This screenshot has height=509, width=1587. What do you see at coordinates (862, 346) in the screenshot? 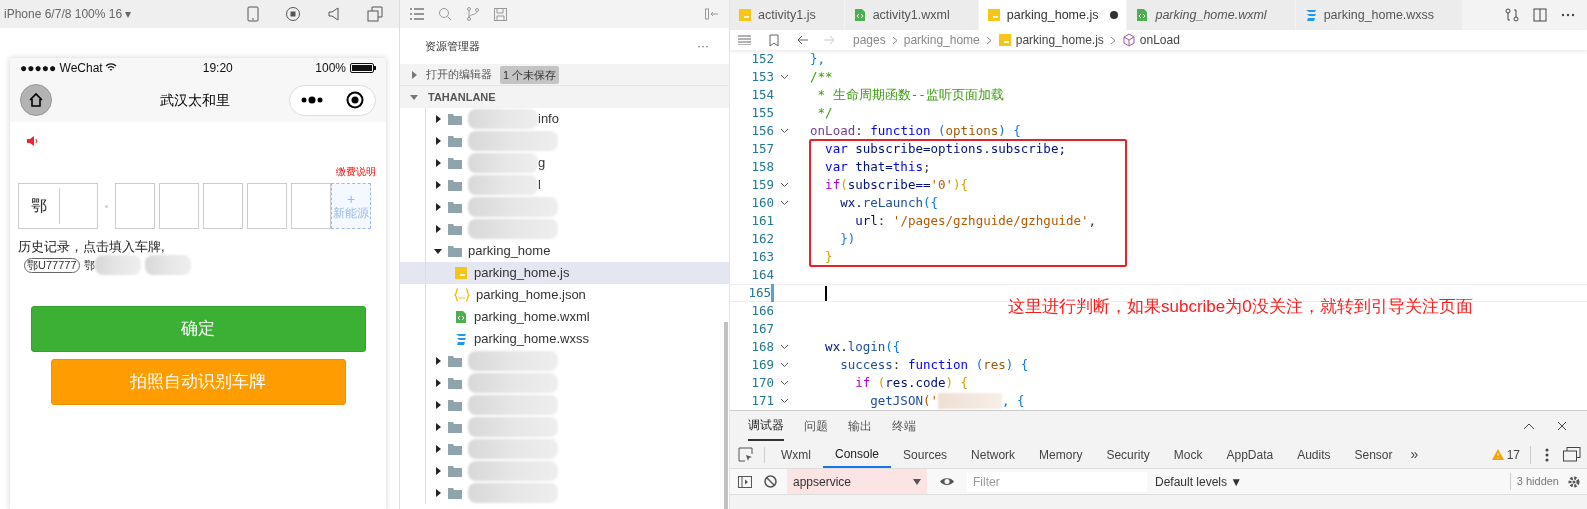
I see `code-line: wx.login({` at bounding box center [862, 346].